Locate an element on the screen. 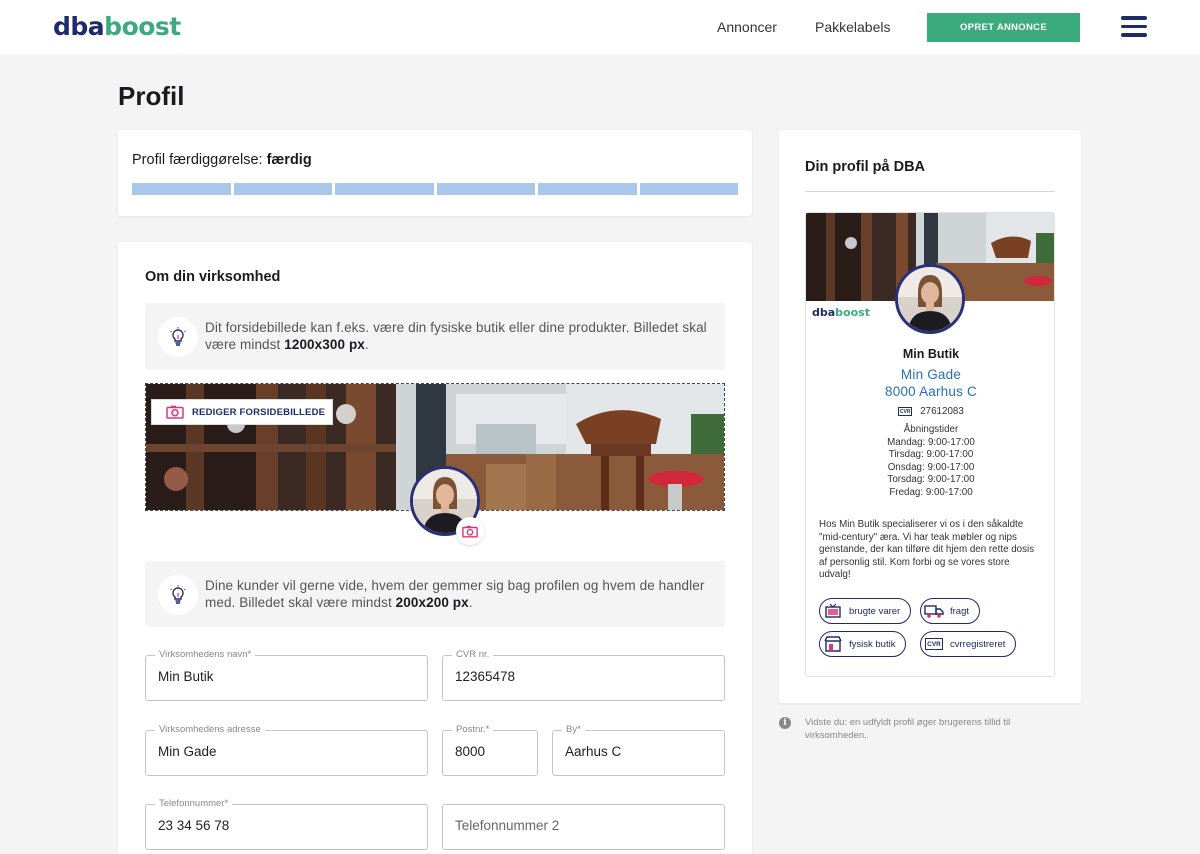  cvr-input is located at coordinates (583, 676).